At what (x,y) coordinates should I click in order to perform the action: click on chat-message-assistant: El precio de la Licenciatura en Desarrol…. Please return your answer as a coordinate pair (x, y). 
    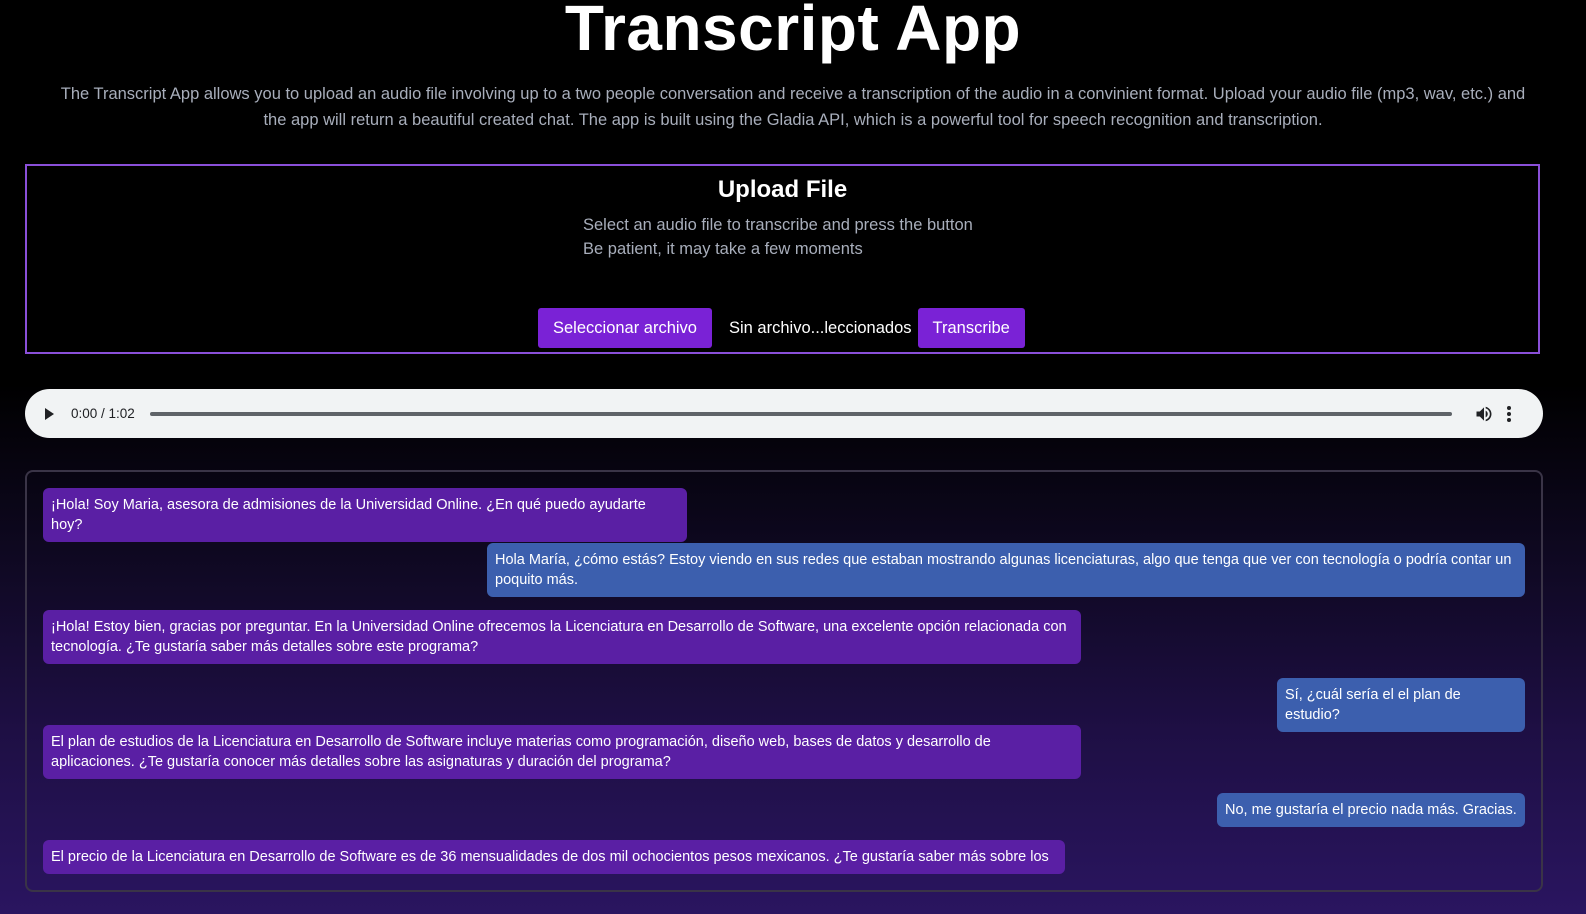
    Looking at the image, I should click on (554, 857).